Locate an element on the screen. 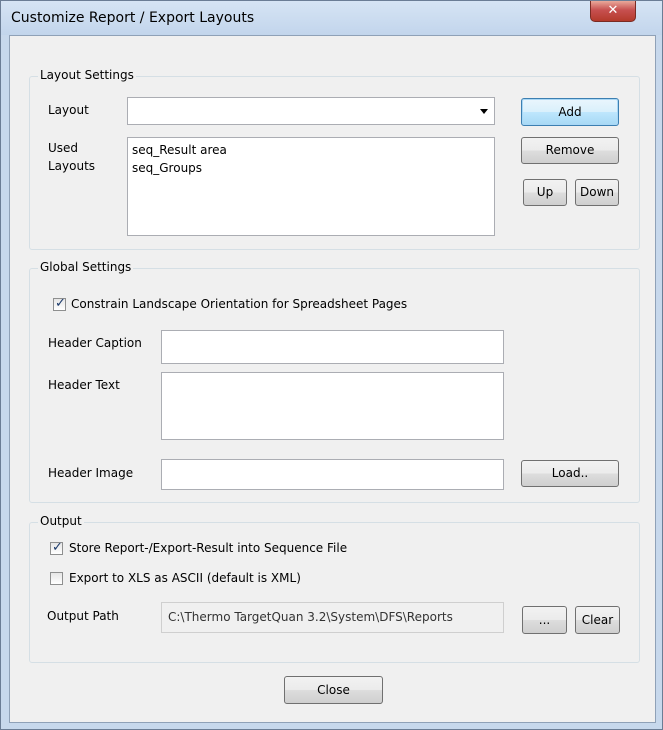 This screenshot has height=730, width=663. header-caption-input is located at coordinates (332, 347).